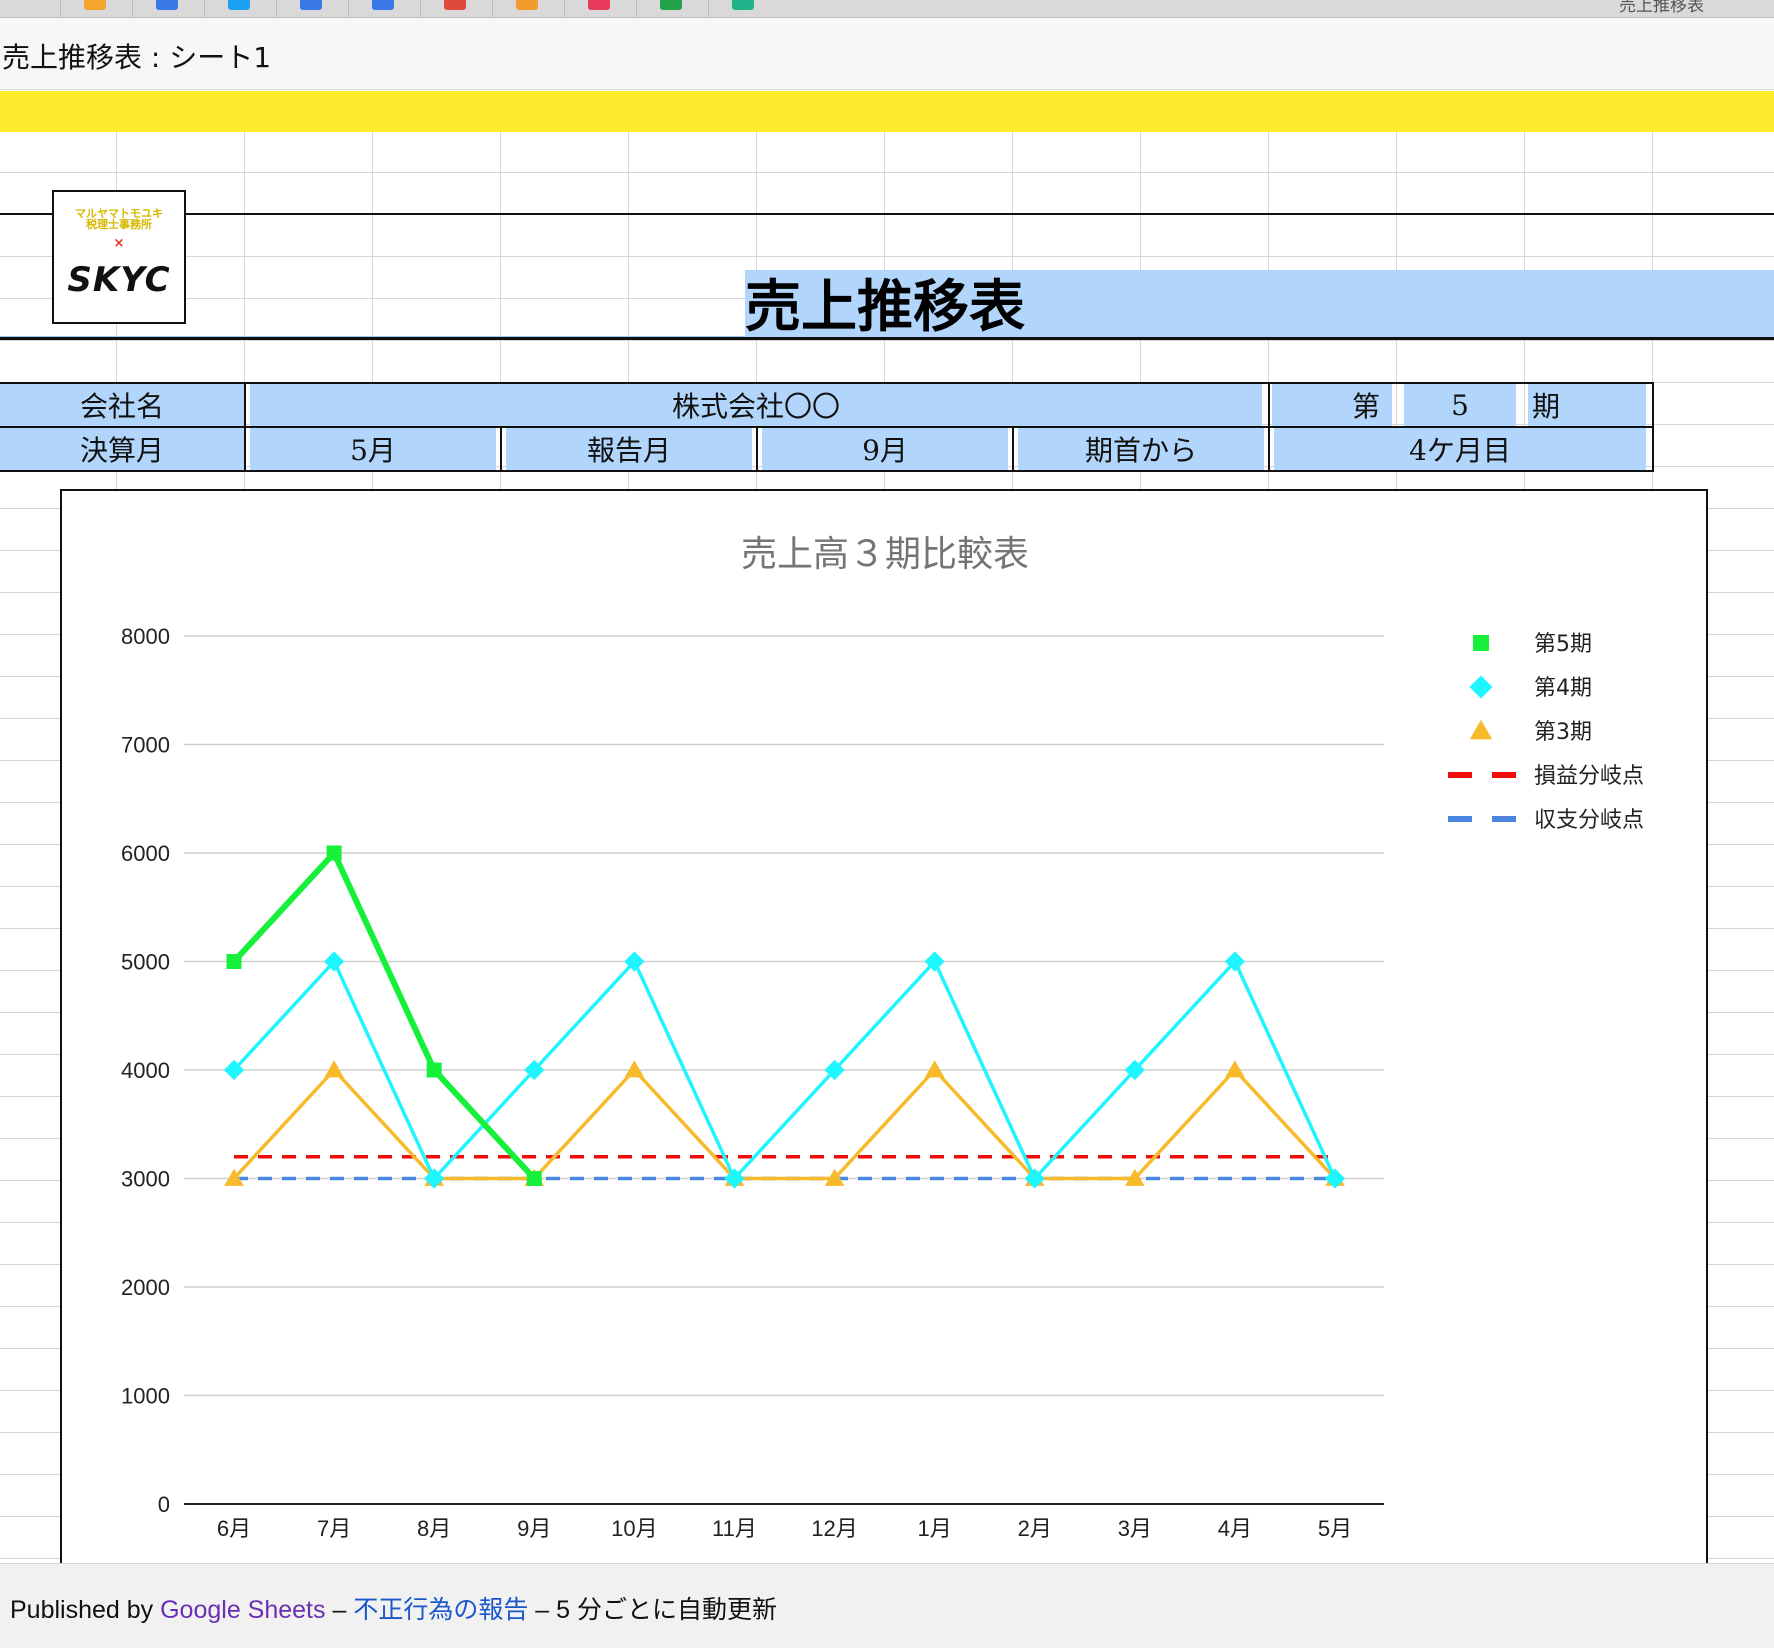  I want to click on logo-x-mark: ×, so click(119, 243).